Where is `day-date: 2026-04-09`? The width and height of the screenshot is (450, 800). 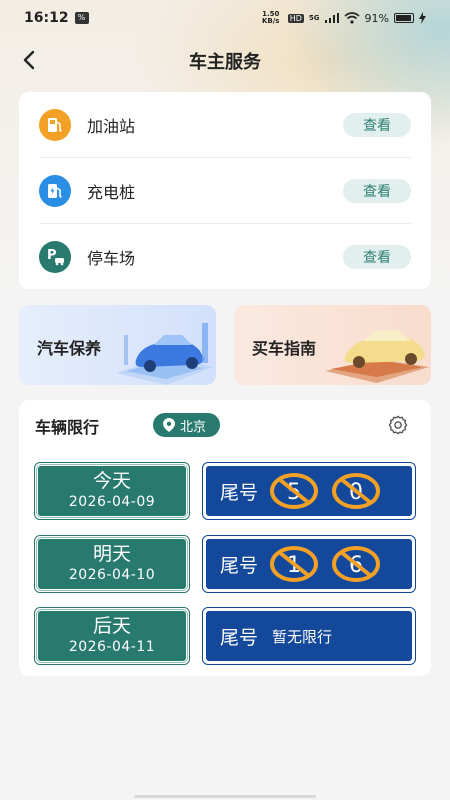
day-date: 2026-04-09 is located at coordinates (112, 502).